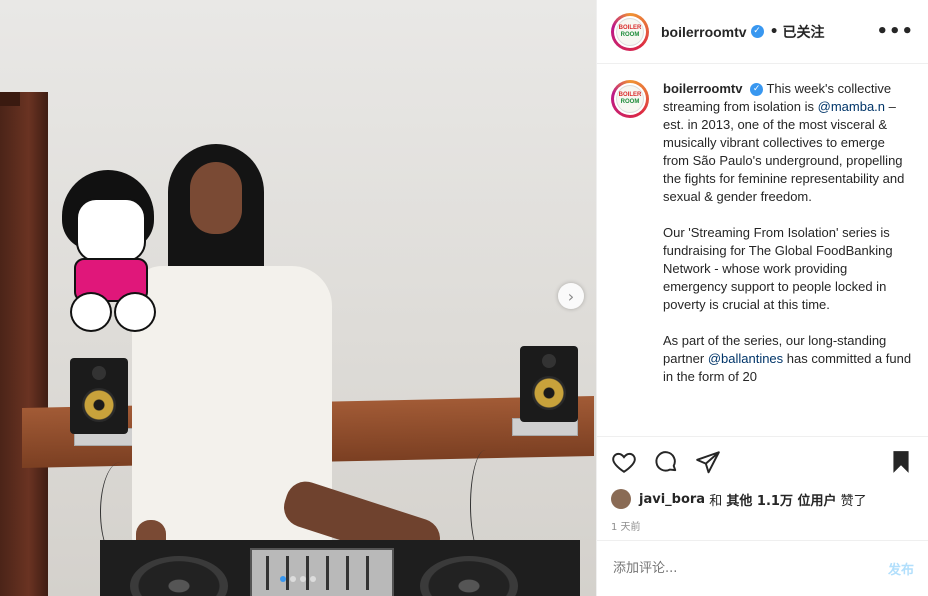  I want to click on follow-status-button: 已关注, so click(804, 32).